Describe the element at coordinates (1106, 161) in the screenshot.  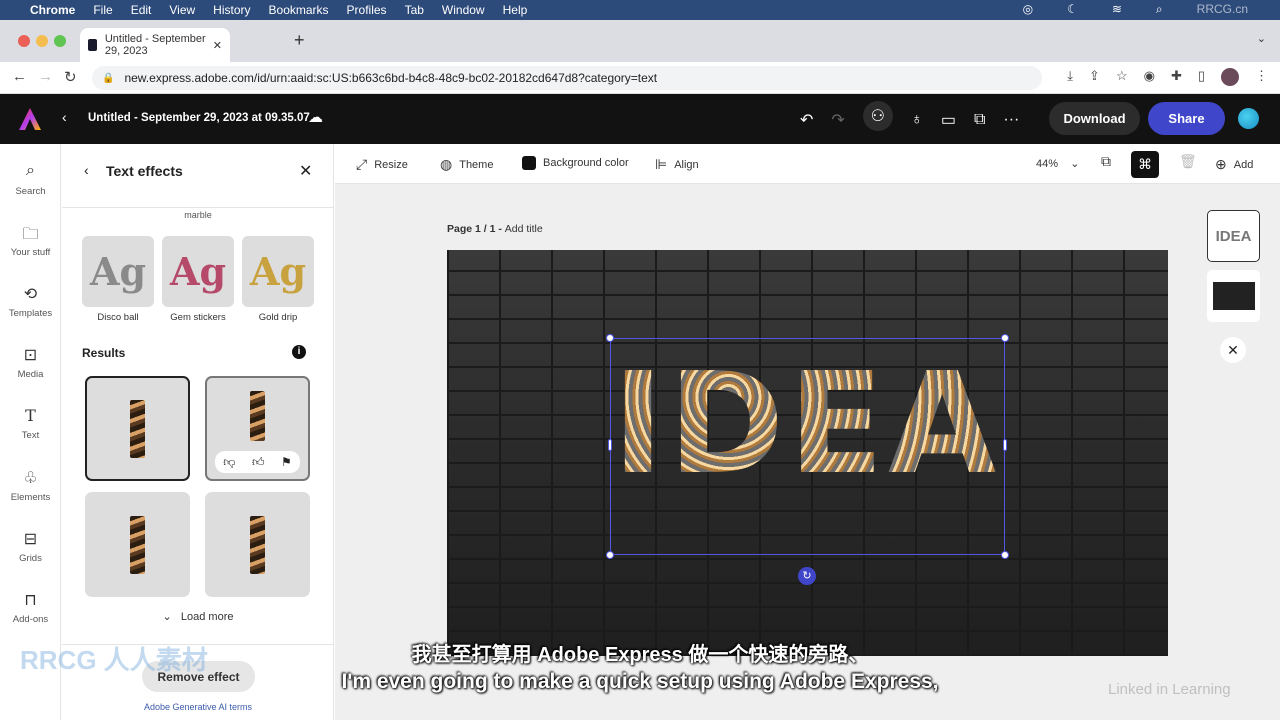
I see `pages-icon: ⧉` at that location.